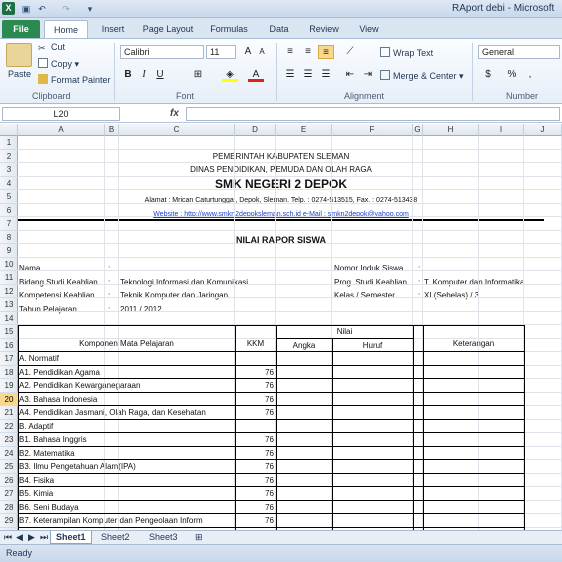 The width and height of the screenshot is (562, 562). I want to click on column-header: B, so click(112, 130).